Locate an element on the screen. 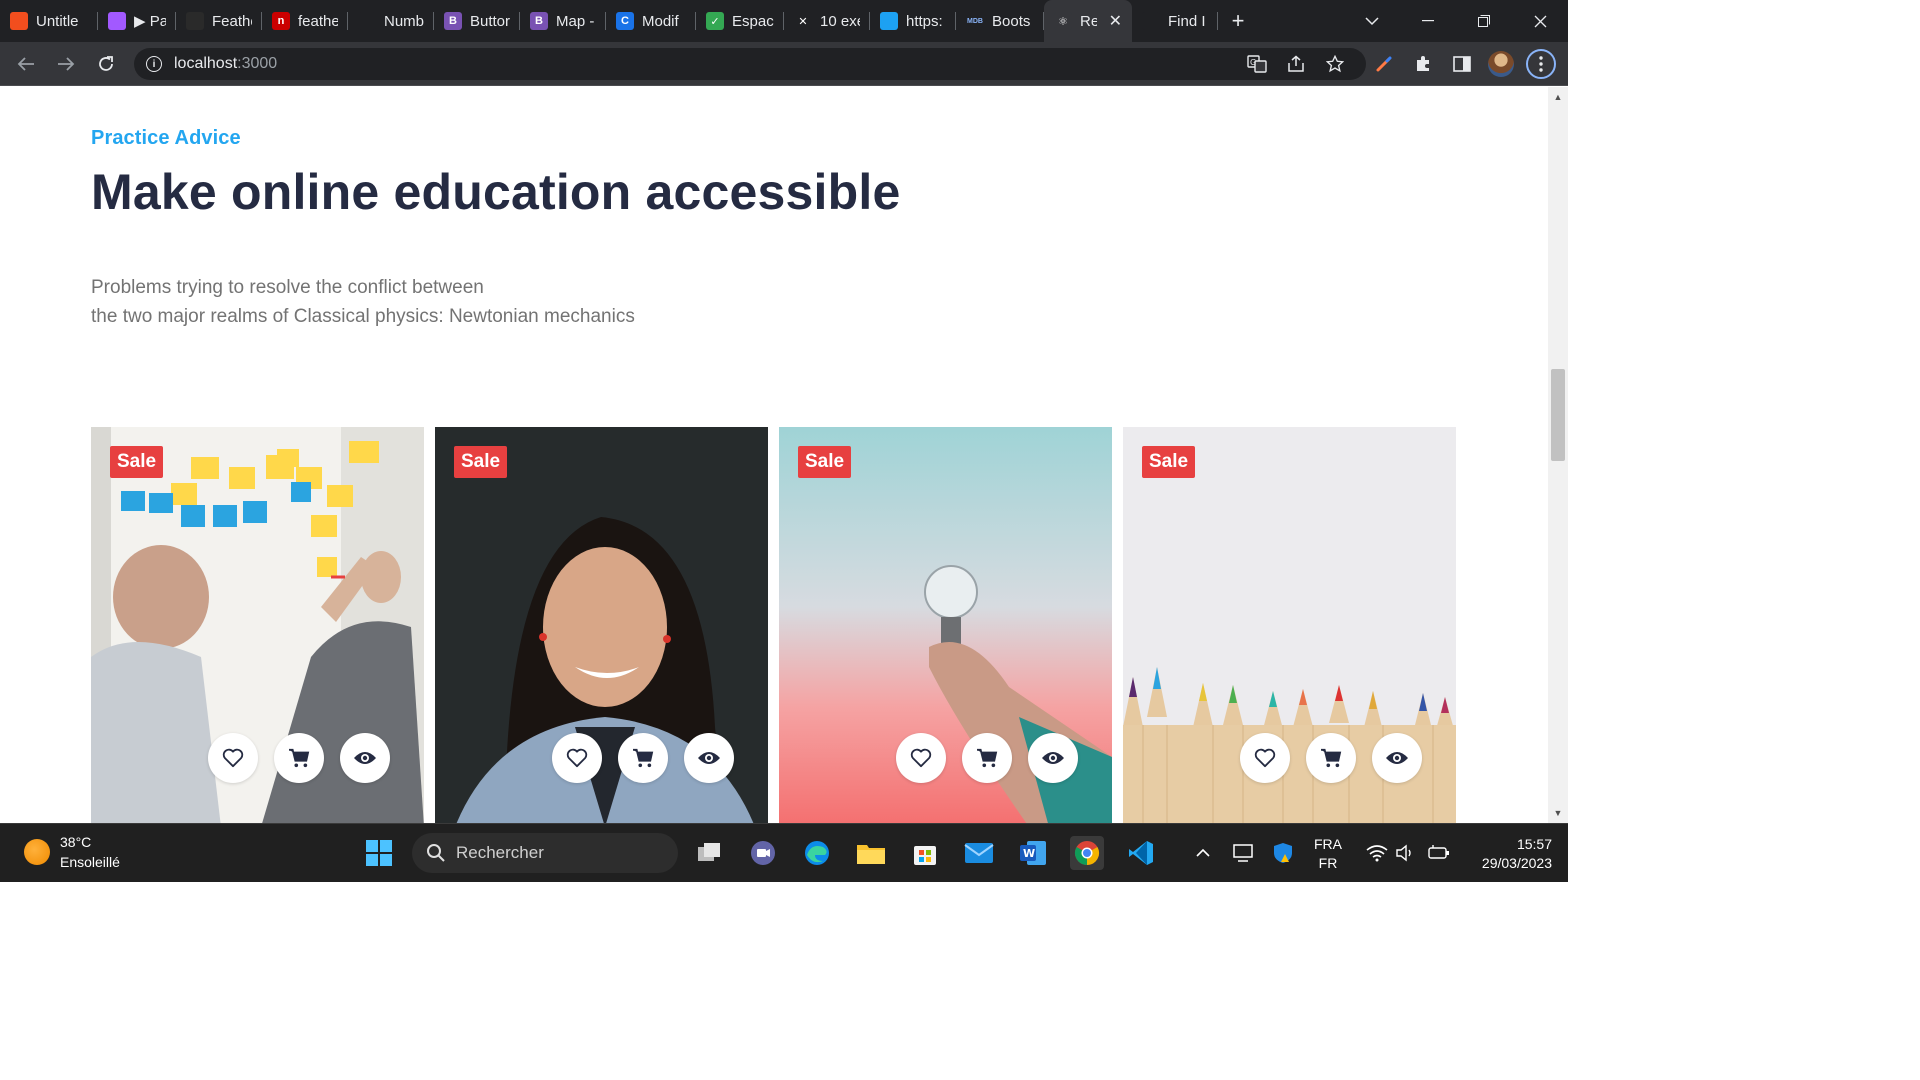 The image size is (1920, 1080). word-icon: W is located at coordinates (1033, 853).